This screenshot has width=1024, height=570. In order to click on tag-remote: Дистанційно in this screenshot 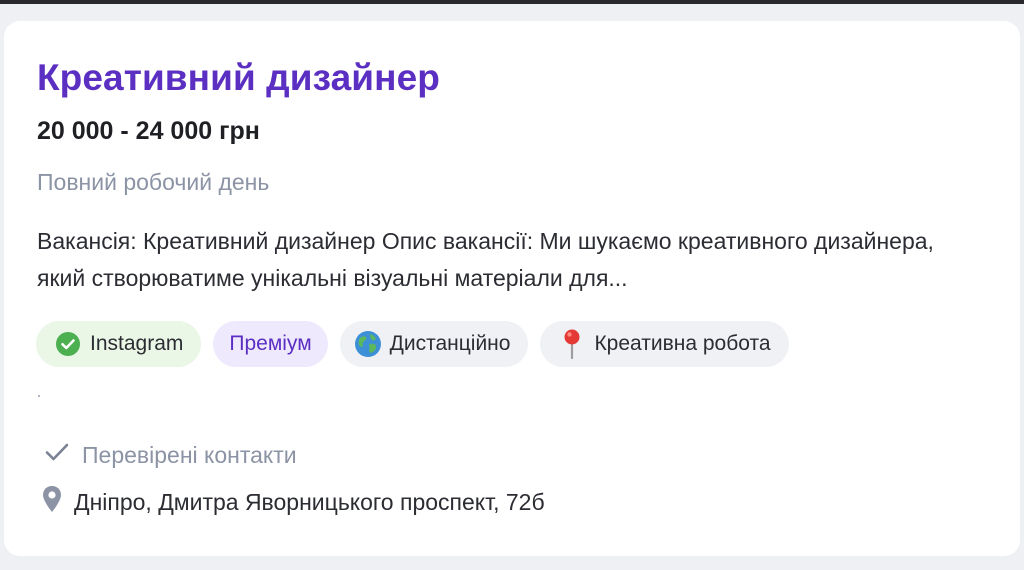, I will do `click(434, 344)`.